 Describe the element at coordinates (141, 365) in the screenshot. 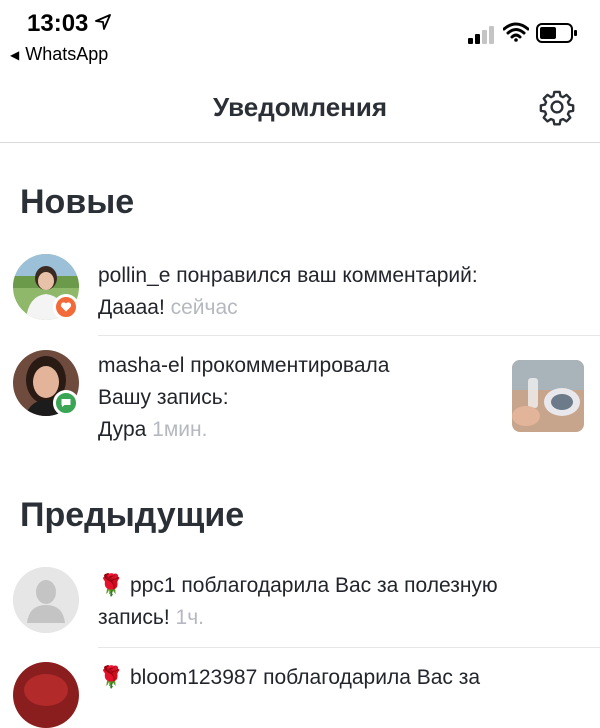

I see `username: masha-el` at that location.